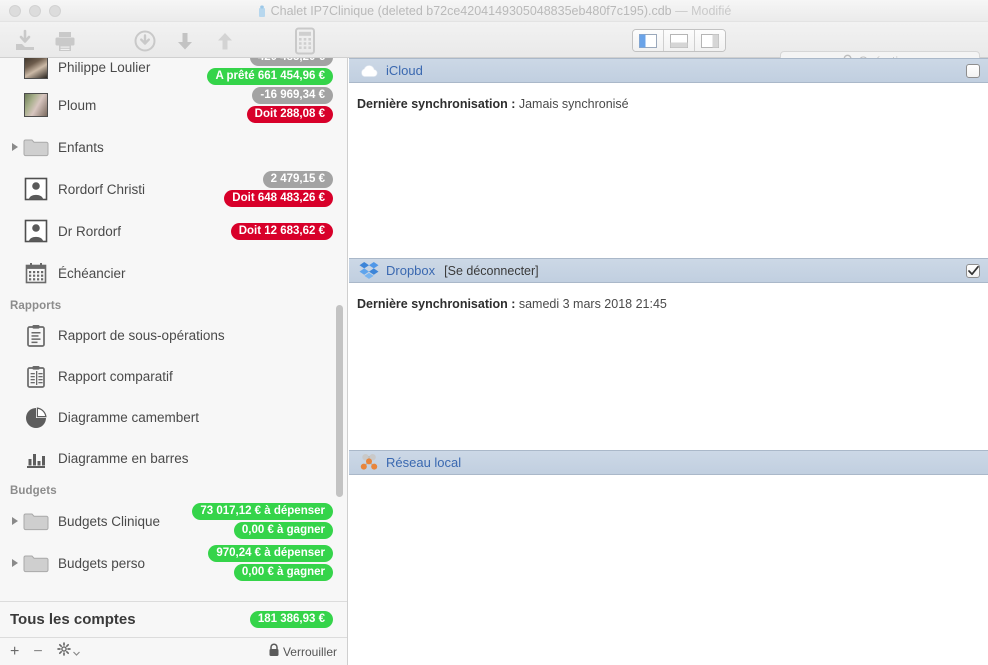 This screenshot has height=665, width=988. What do you see at coordinates (309, 651) in the screenshot?
I see `lock-label: Verrouiller` at bounding box center [309, 651].